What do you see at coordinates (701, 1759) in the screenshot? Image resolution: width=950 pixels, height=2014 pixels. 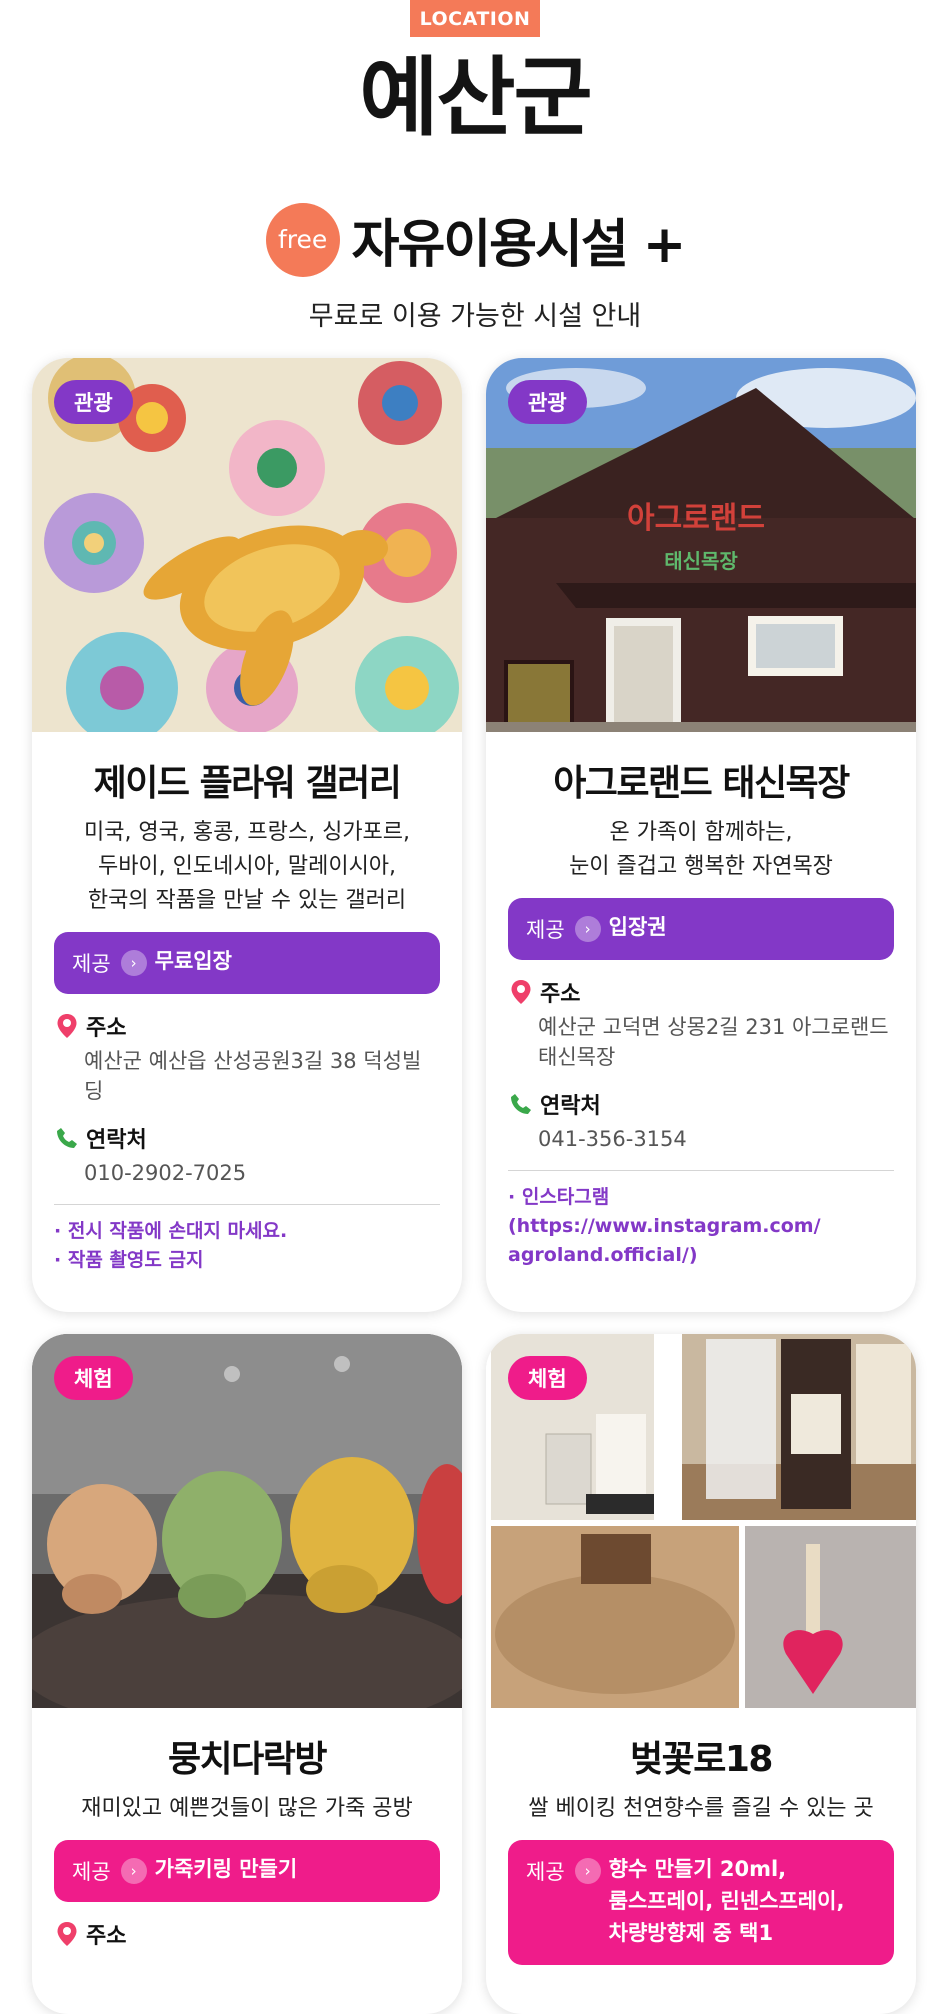 I see `facility-name: 벚꽃로18` at bounding box center [701, 1759].